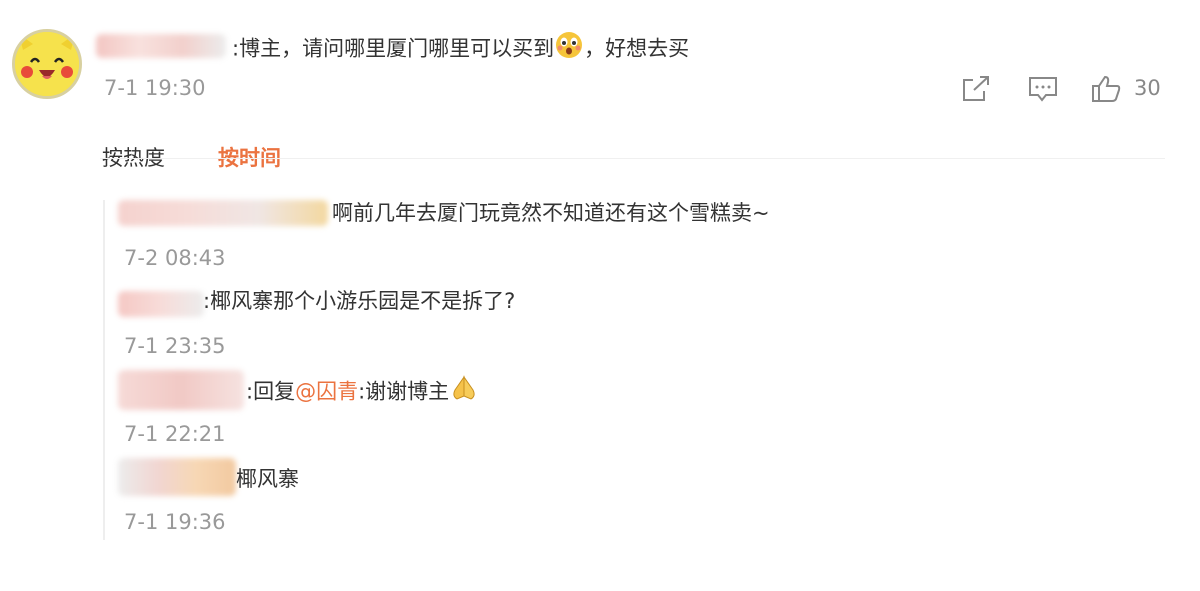  What do you see at coordinates (175, 434) in the screenshot?
I see `reply-timestamp: 7-1 22:21` at bounding box center [175, 434].